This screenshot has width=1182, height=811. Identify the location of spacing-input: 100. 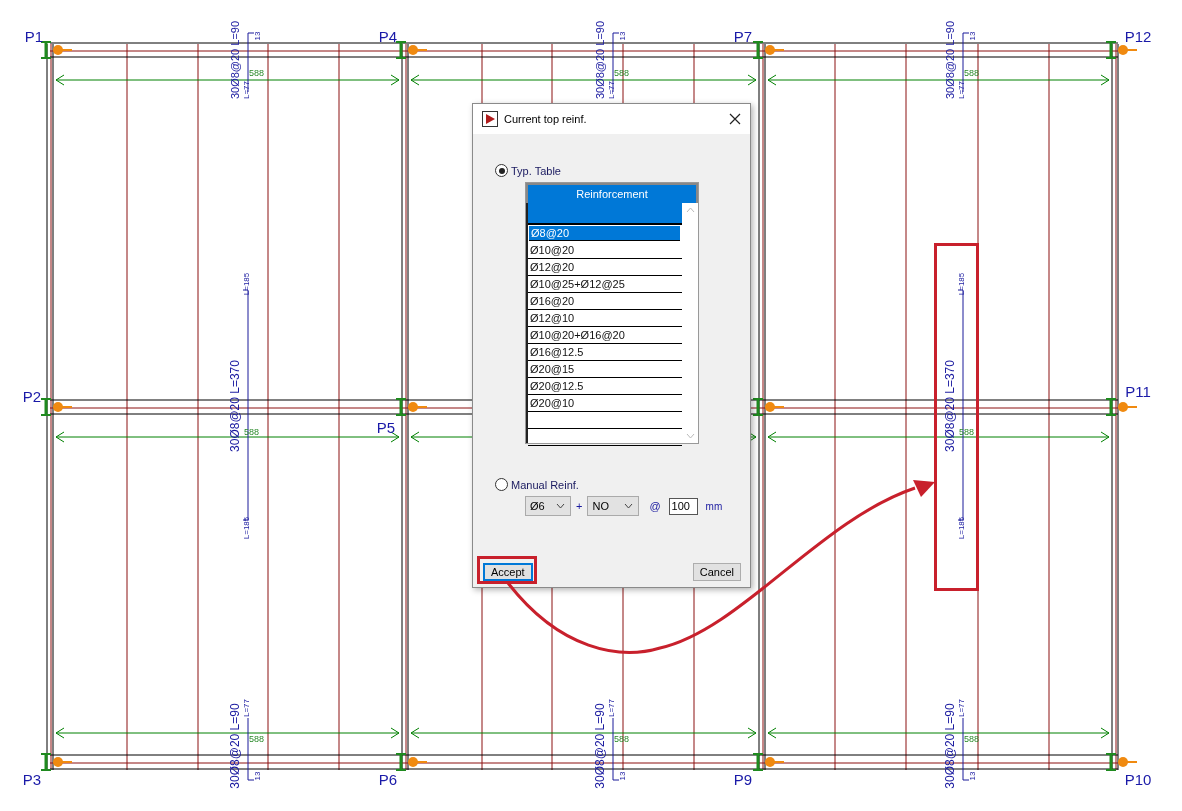
(683, 506).